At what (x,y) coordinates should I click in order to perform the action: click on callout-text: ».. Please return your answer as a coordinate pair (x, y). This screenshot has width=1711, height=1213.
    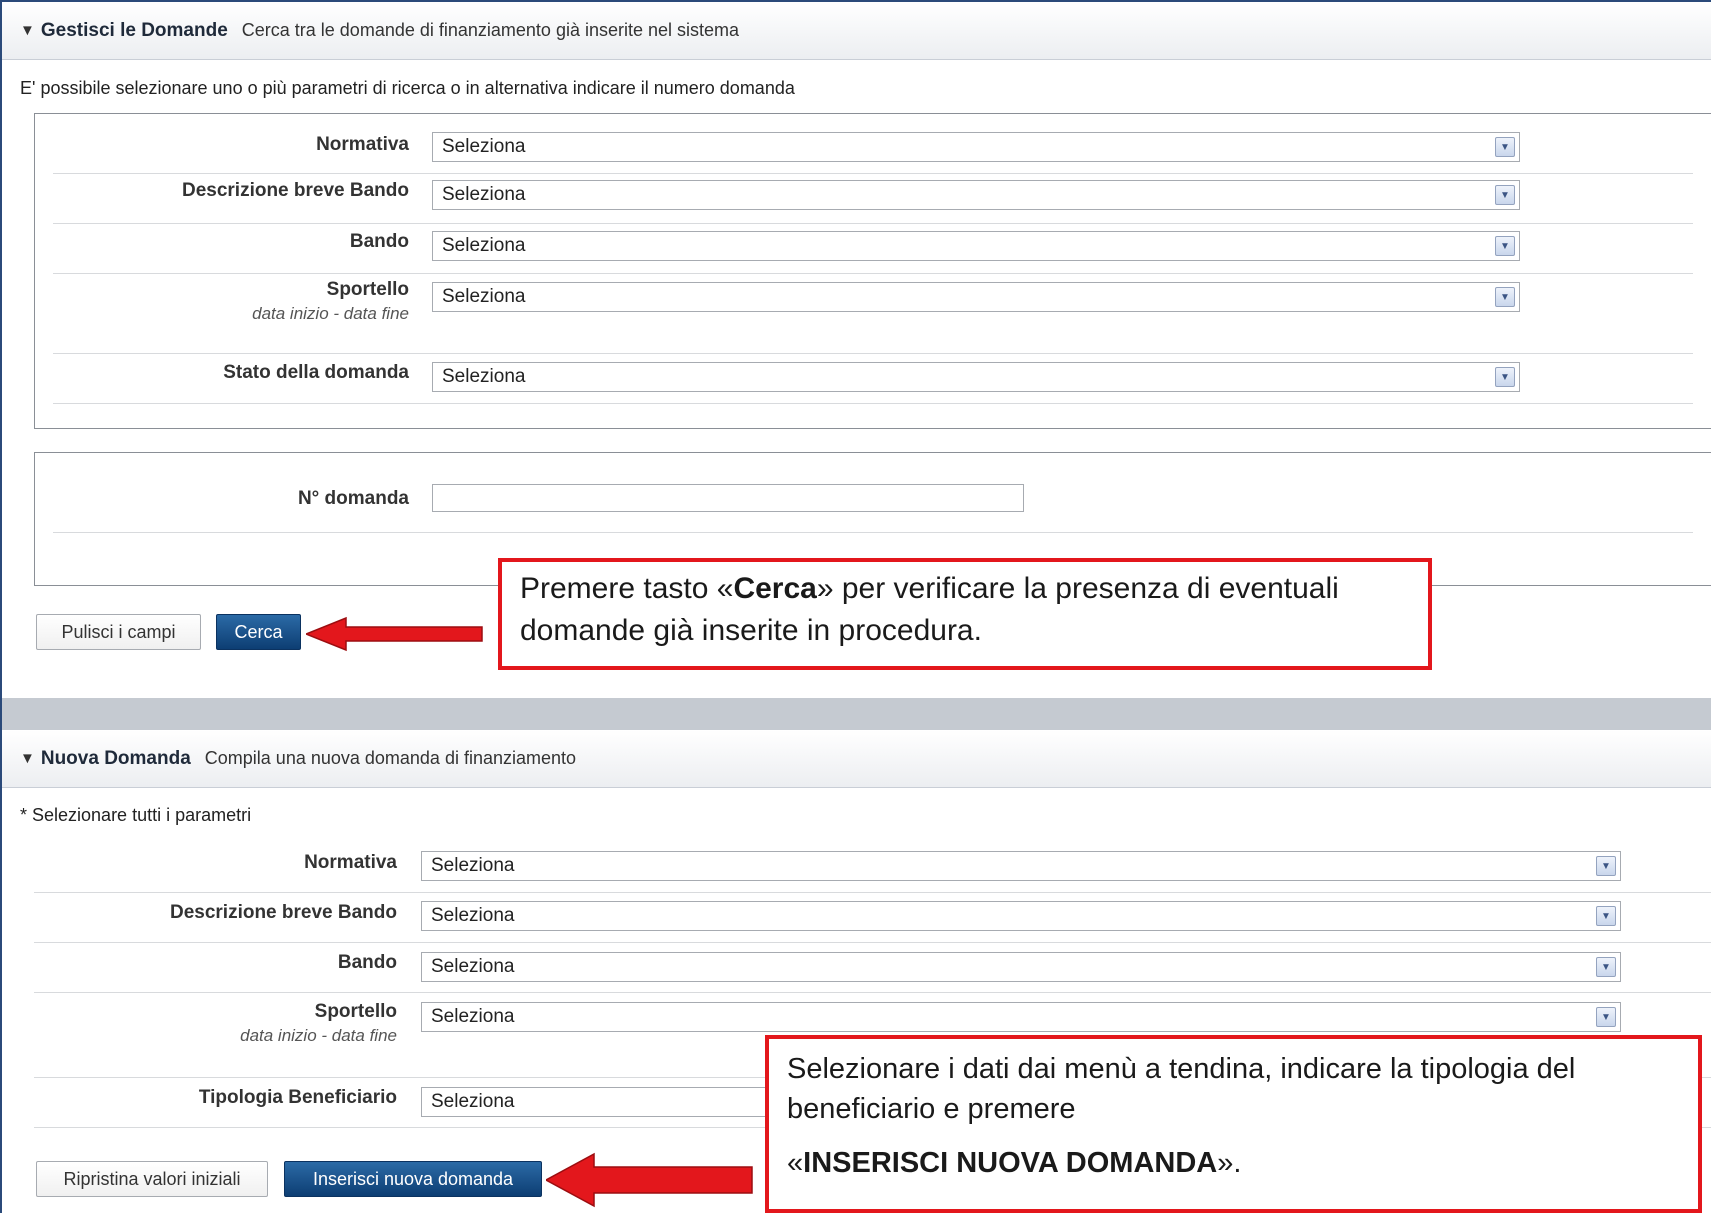
    Looking at the image, I should click on (1229, 1163).